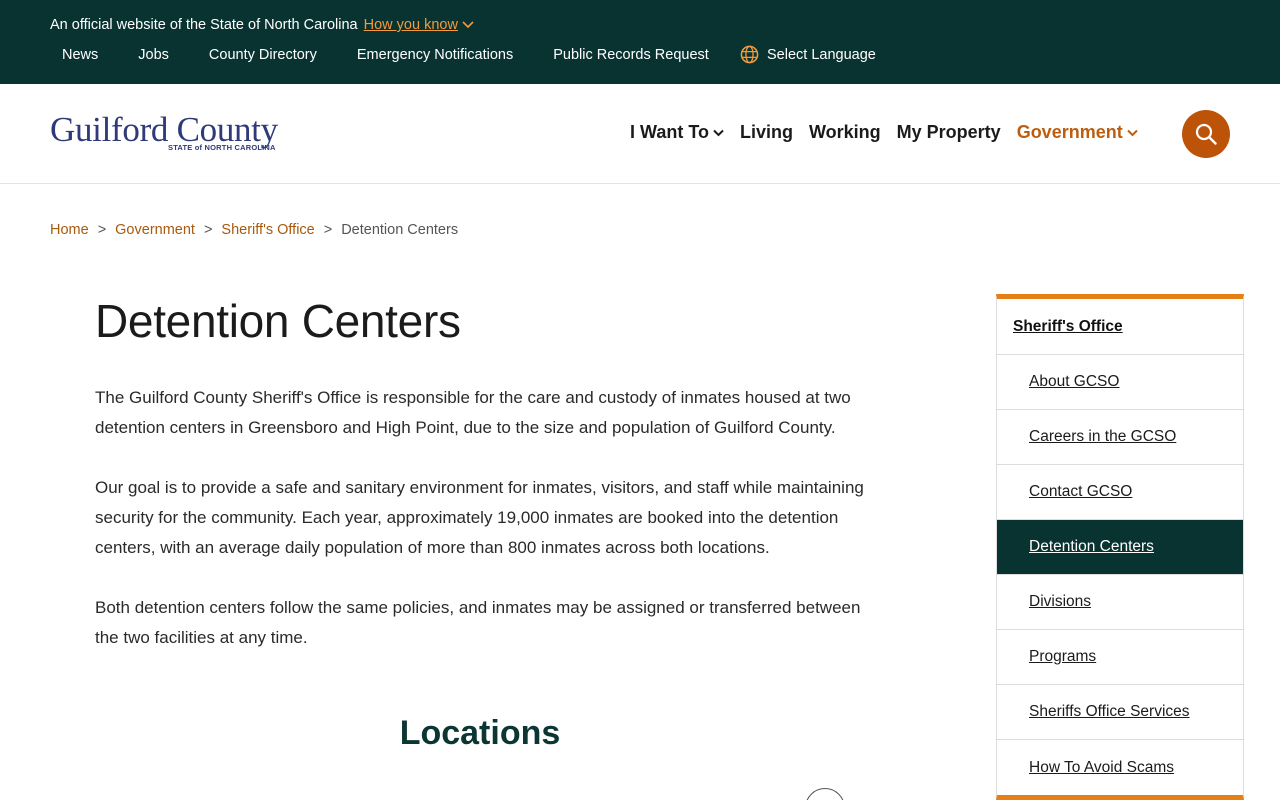 This screenshot has width=1280, height=800. Describe the element at coordinates (1120, 327) in the screenshot. I see `sidebar-heading-sheriffs-office: Sheriff's Office` at that location.